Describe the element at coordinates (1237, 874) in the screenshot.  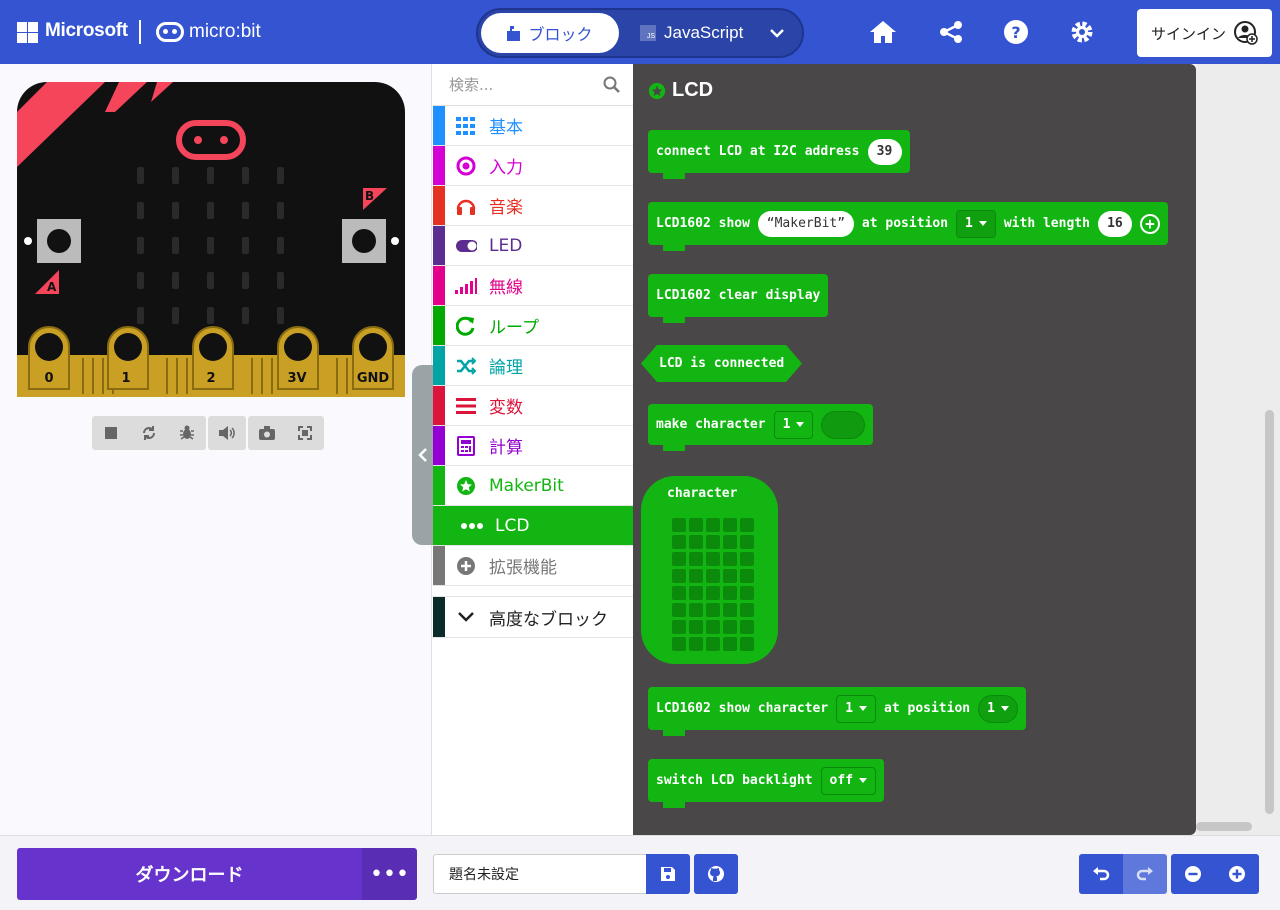
I see `zoom-in-button` at that location.